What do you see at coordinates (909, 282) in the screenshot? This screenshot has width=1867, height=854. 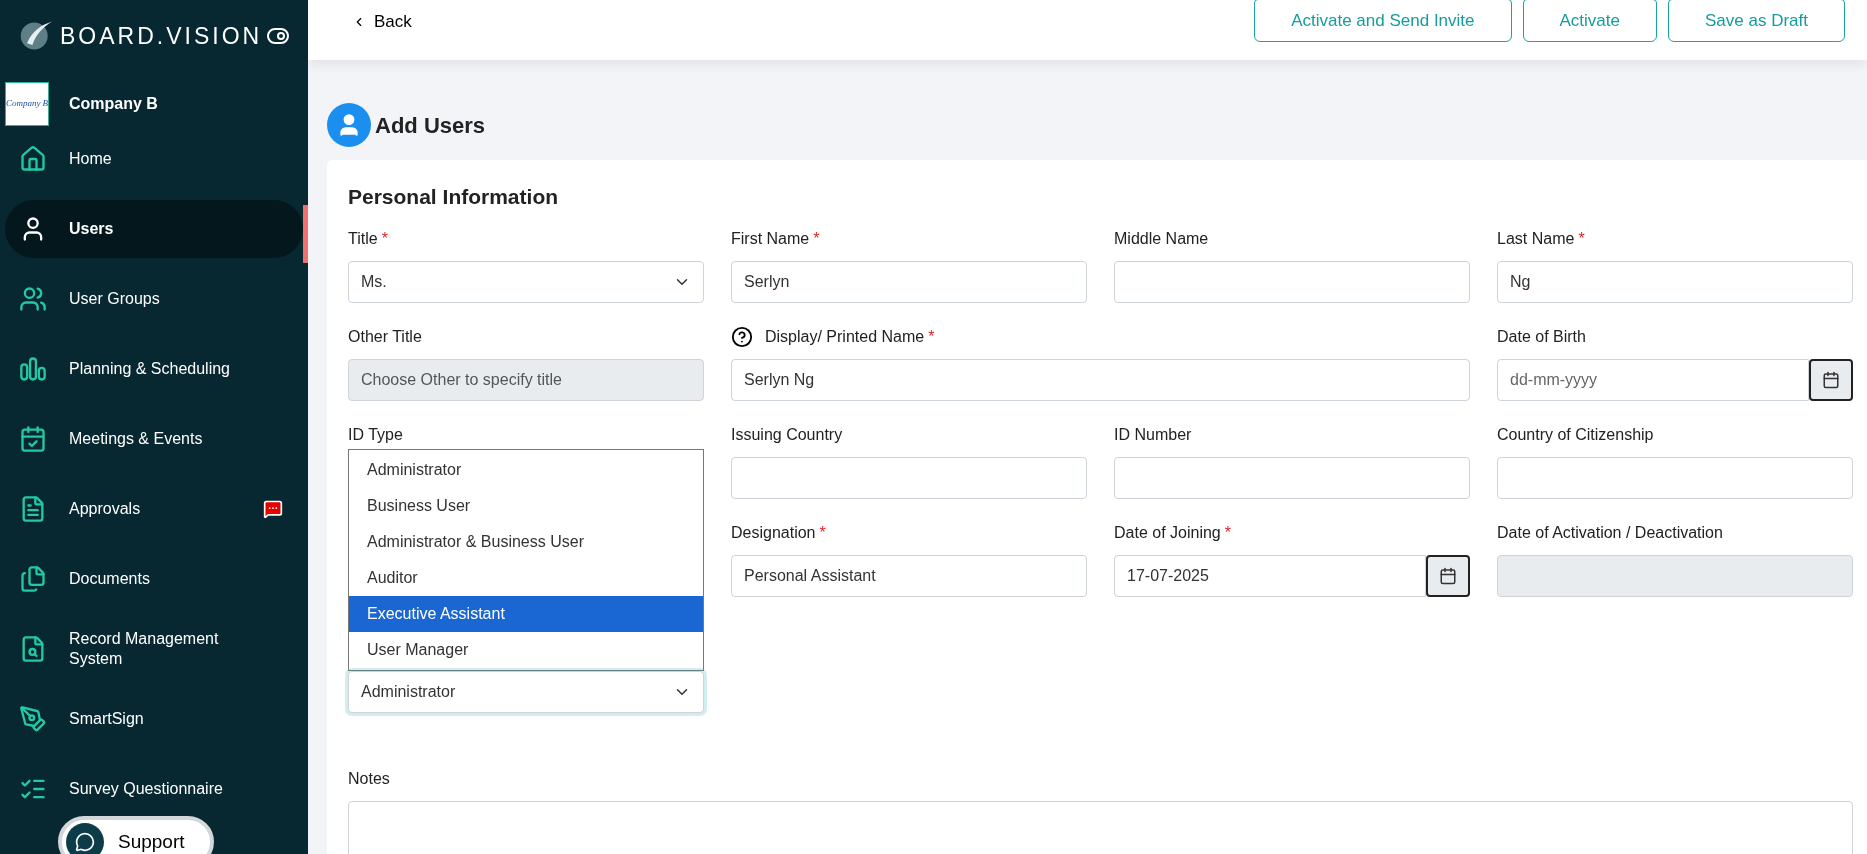 I see `input-field: Serlyn` at bounding box center [909, 282].